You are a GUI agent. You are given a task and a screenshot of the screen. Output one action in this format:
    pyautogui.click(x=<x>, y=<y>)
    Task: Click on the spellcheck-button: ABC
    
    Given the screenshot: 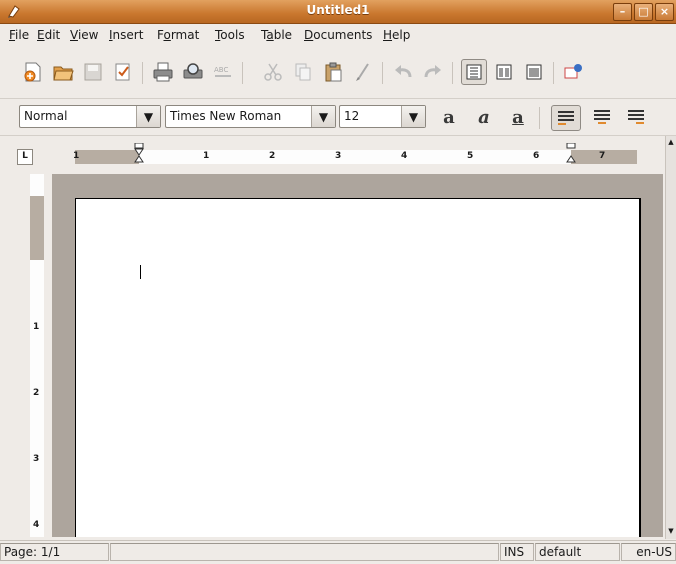 What is the action you would take?
    pyautogui.click(x=223, y=72)
    